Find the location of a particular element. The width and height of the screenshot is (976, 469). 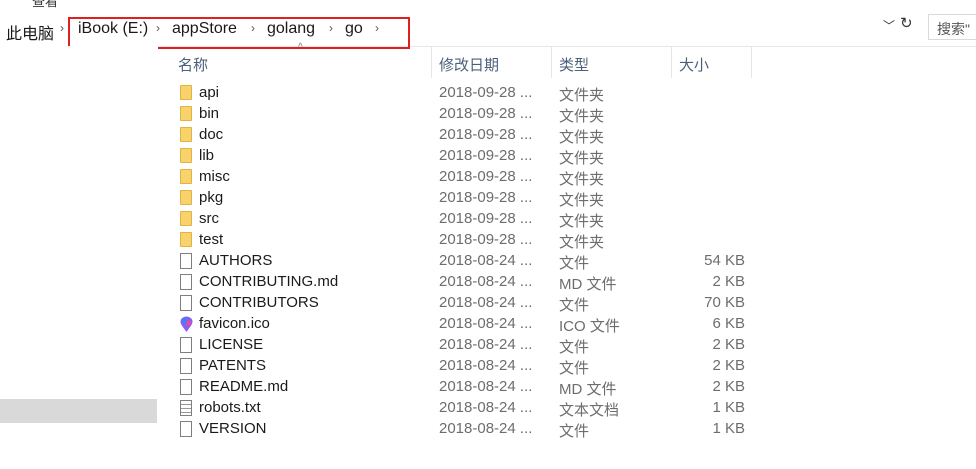

file-row: pkg 2018-09-28 ... 文件夹 is located at coordinates (460, 198).